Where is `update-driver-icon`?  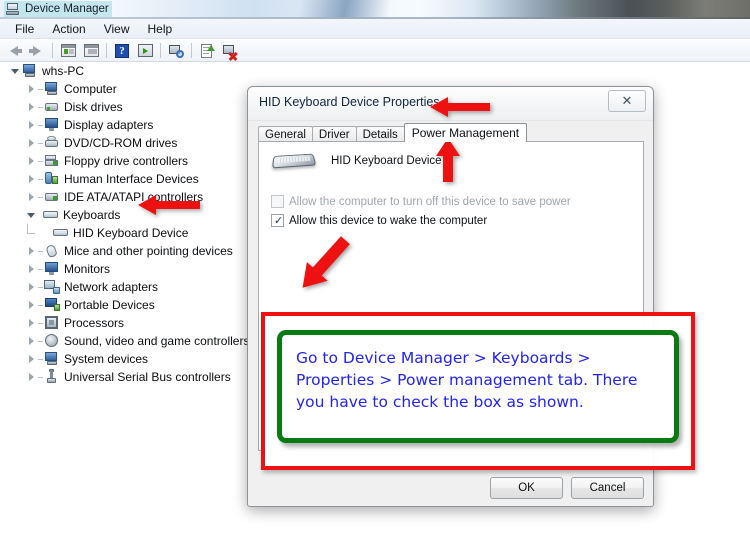
update-driver-icon is located at coordinates (207, 50).